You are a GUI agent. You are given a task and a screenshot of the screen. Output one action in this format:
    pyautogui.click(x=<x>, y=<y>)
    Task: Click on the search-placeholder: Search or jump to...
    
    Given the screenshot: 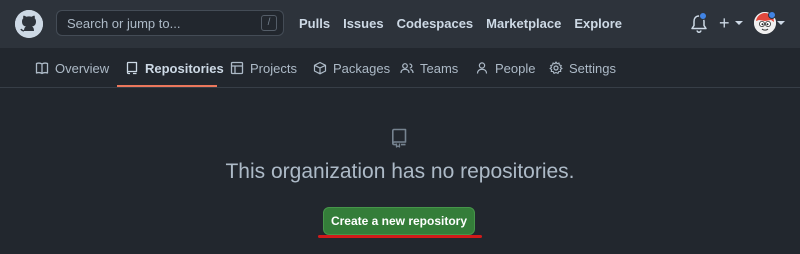 What is the action you would take?
    pyautogui.click(x=124, y=23)
    